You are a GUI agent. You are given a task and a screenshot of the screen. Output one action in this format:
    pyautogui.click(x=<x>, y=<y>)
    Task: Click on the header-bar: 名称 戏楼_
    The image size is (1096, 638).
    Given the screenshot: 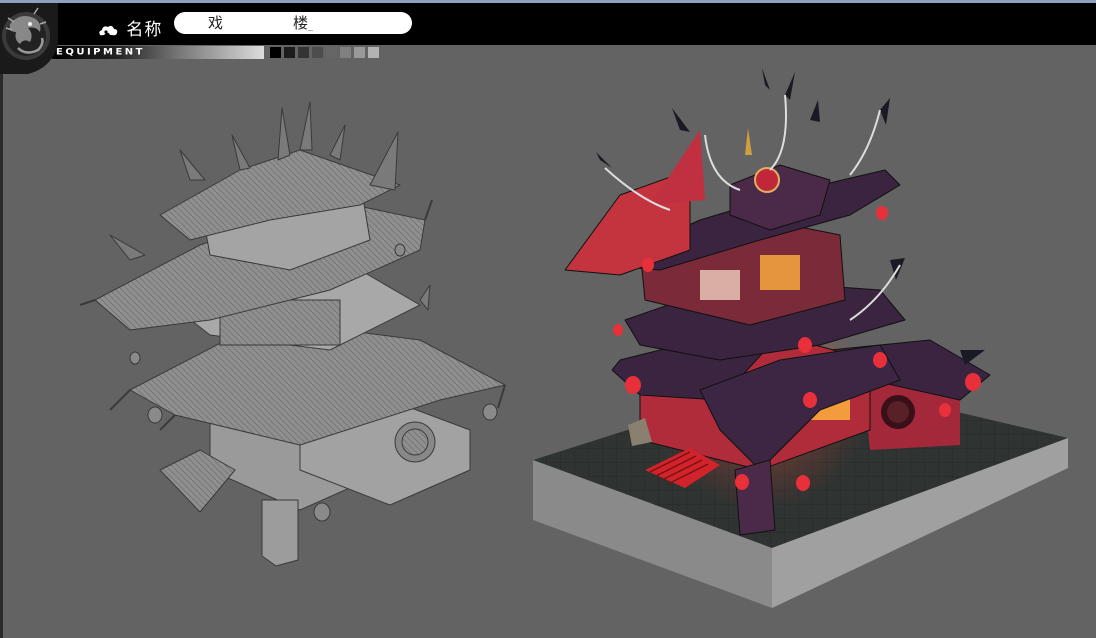 What is the action you would take?
    pyautogui.click(x=548, y=24)
    